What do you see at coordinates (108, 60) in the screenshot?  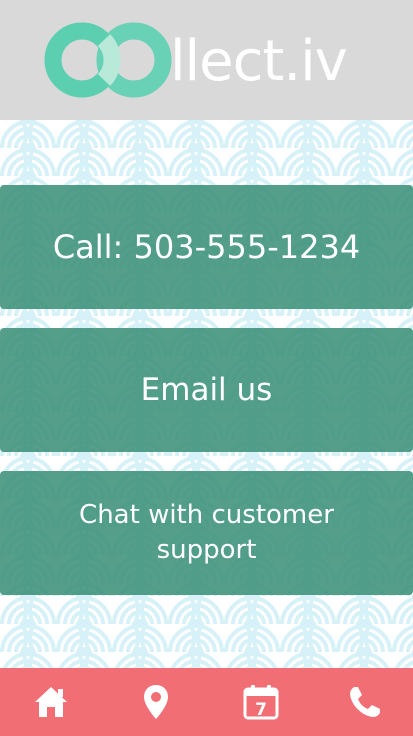 I see `logo-rings-icon` at bounding box center [108, 60].